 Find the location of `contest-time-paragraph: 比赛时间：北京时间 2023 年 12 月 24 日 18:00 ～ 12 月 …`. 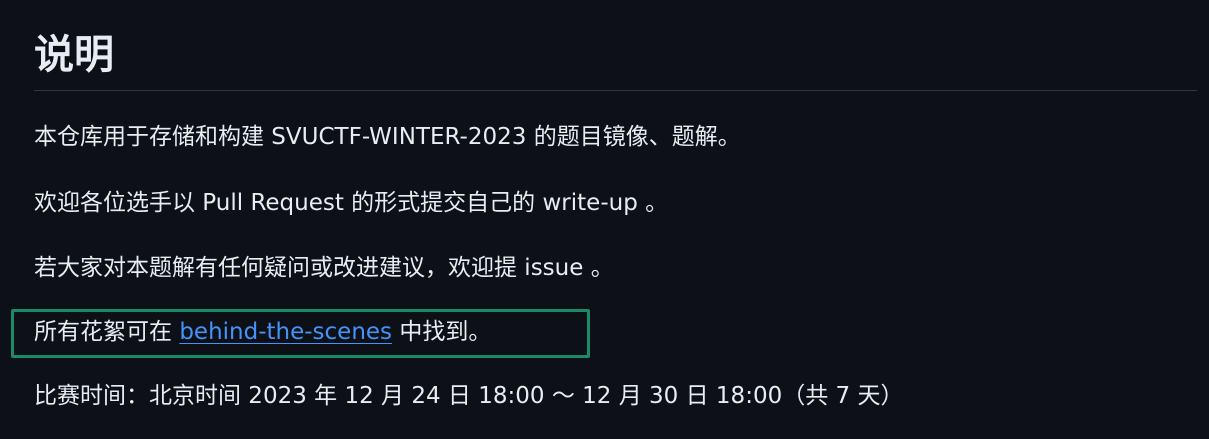

contest-time-paragraph: 比赛时间：北京时间 2023 年 12 月 24 日 18:00 ～ 12 月 … is located at coordinates (469, 396).